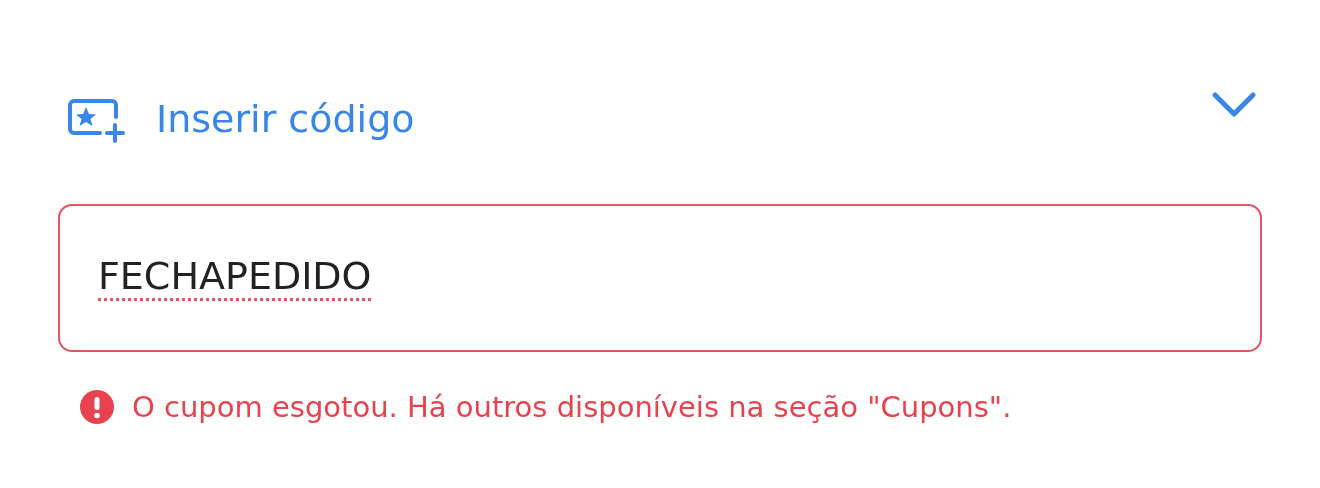 The image size is (1320, 488). I want to click on error-message: O cupom esgotou. Há outros disponíveis na seção "Cupons"., so click(572, 407).